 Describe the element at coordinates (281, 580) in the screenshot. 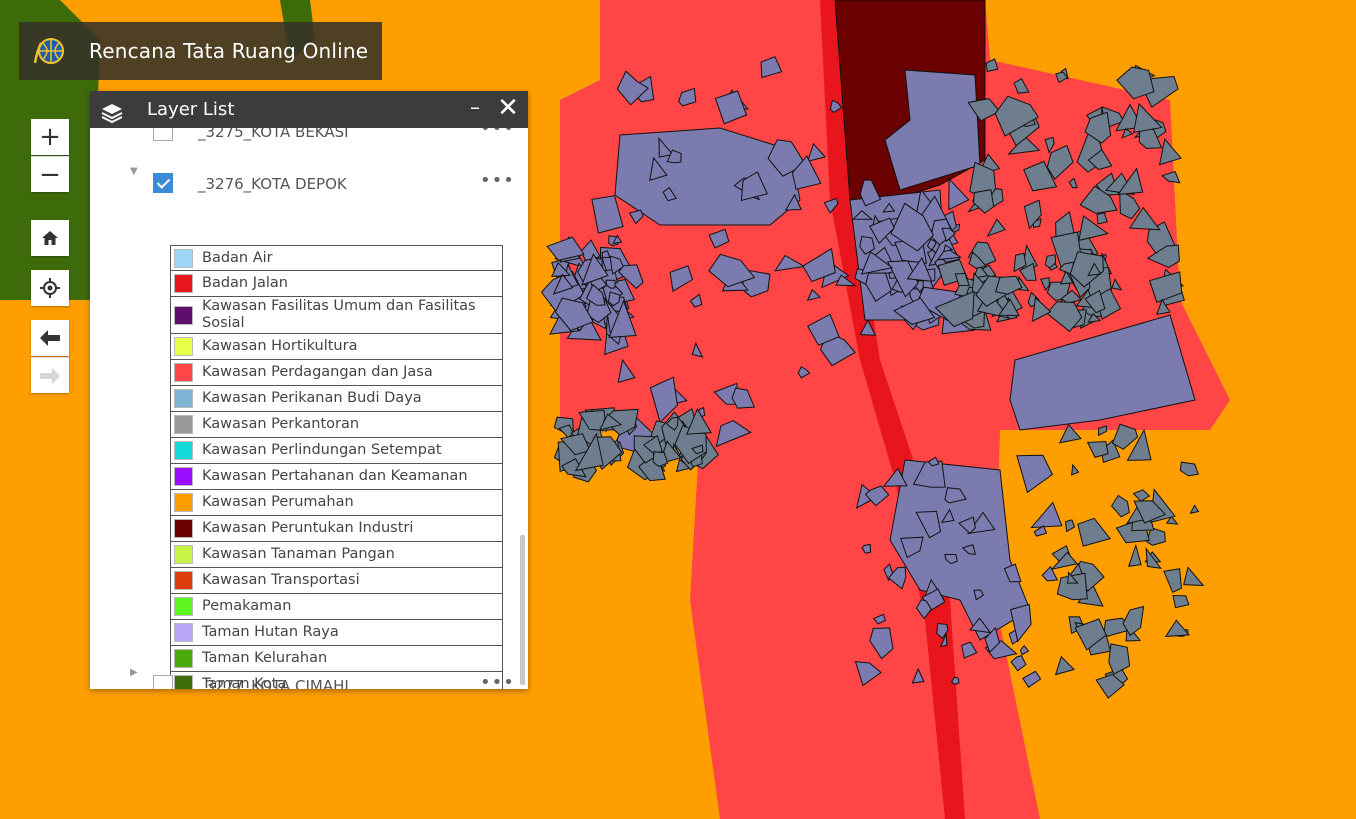

I see `legend-label: Kawasan Transportasi` at that location.